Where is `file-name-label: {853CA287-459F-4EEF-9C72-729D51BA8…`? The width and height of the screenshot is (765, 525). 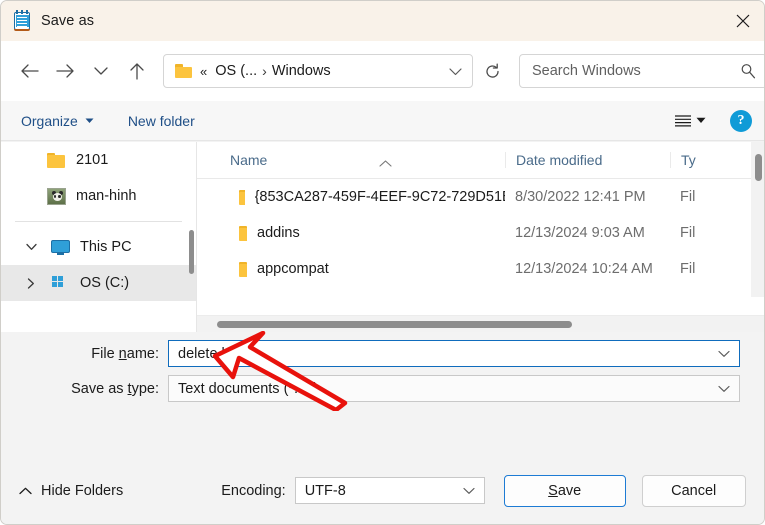 file-name-label: {853CA287-459F-4EEF-9C72-729D51BA8… is located at coordinates (379, 197).